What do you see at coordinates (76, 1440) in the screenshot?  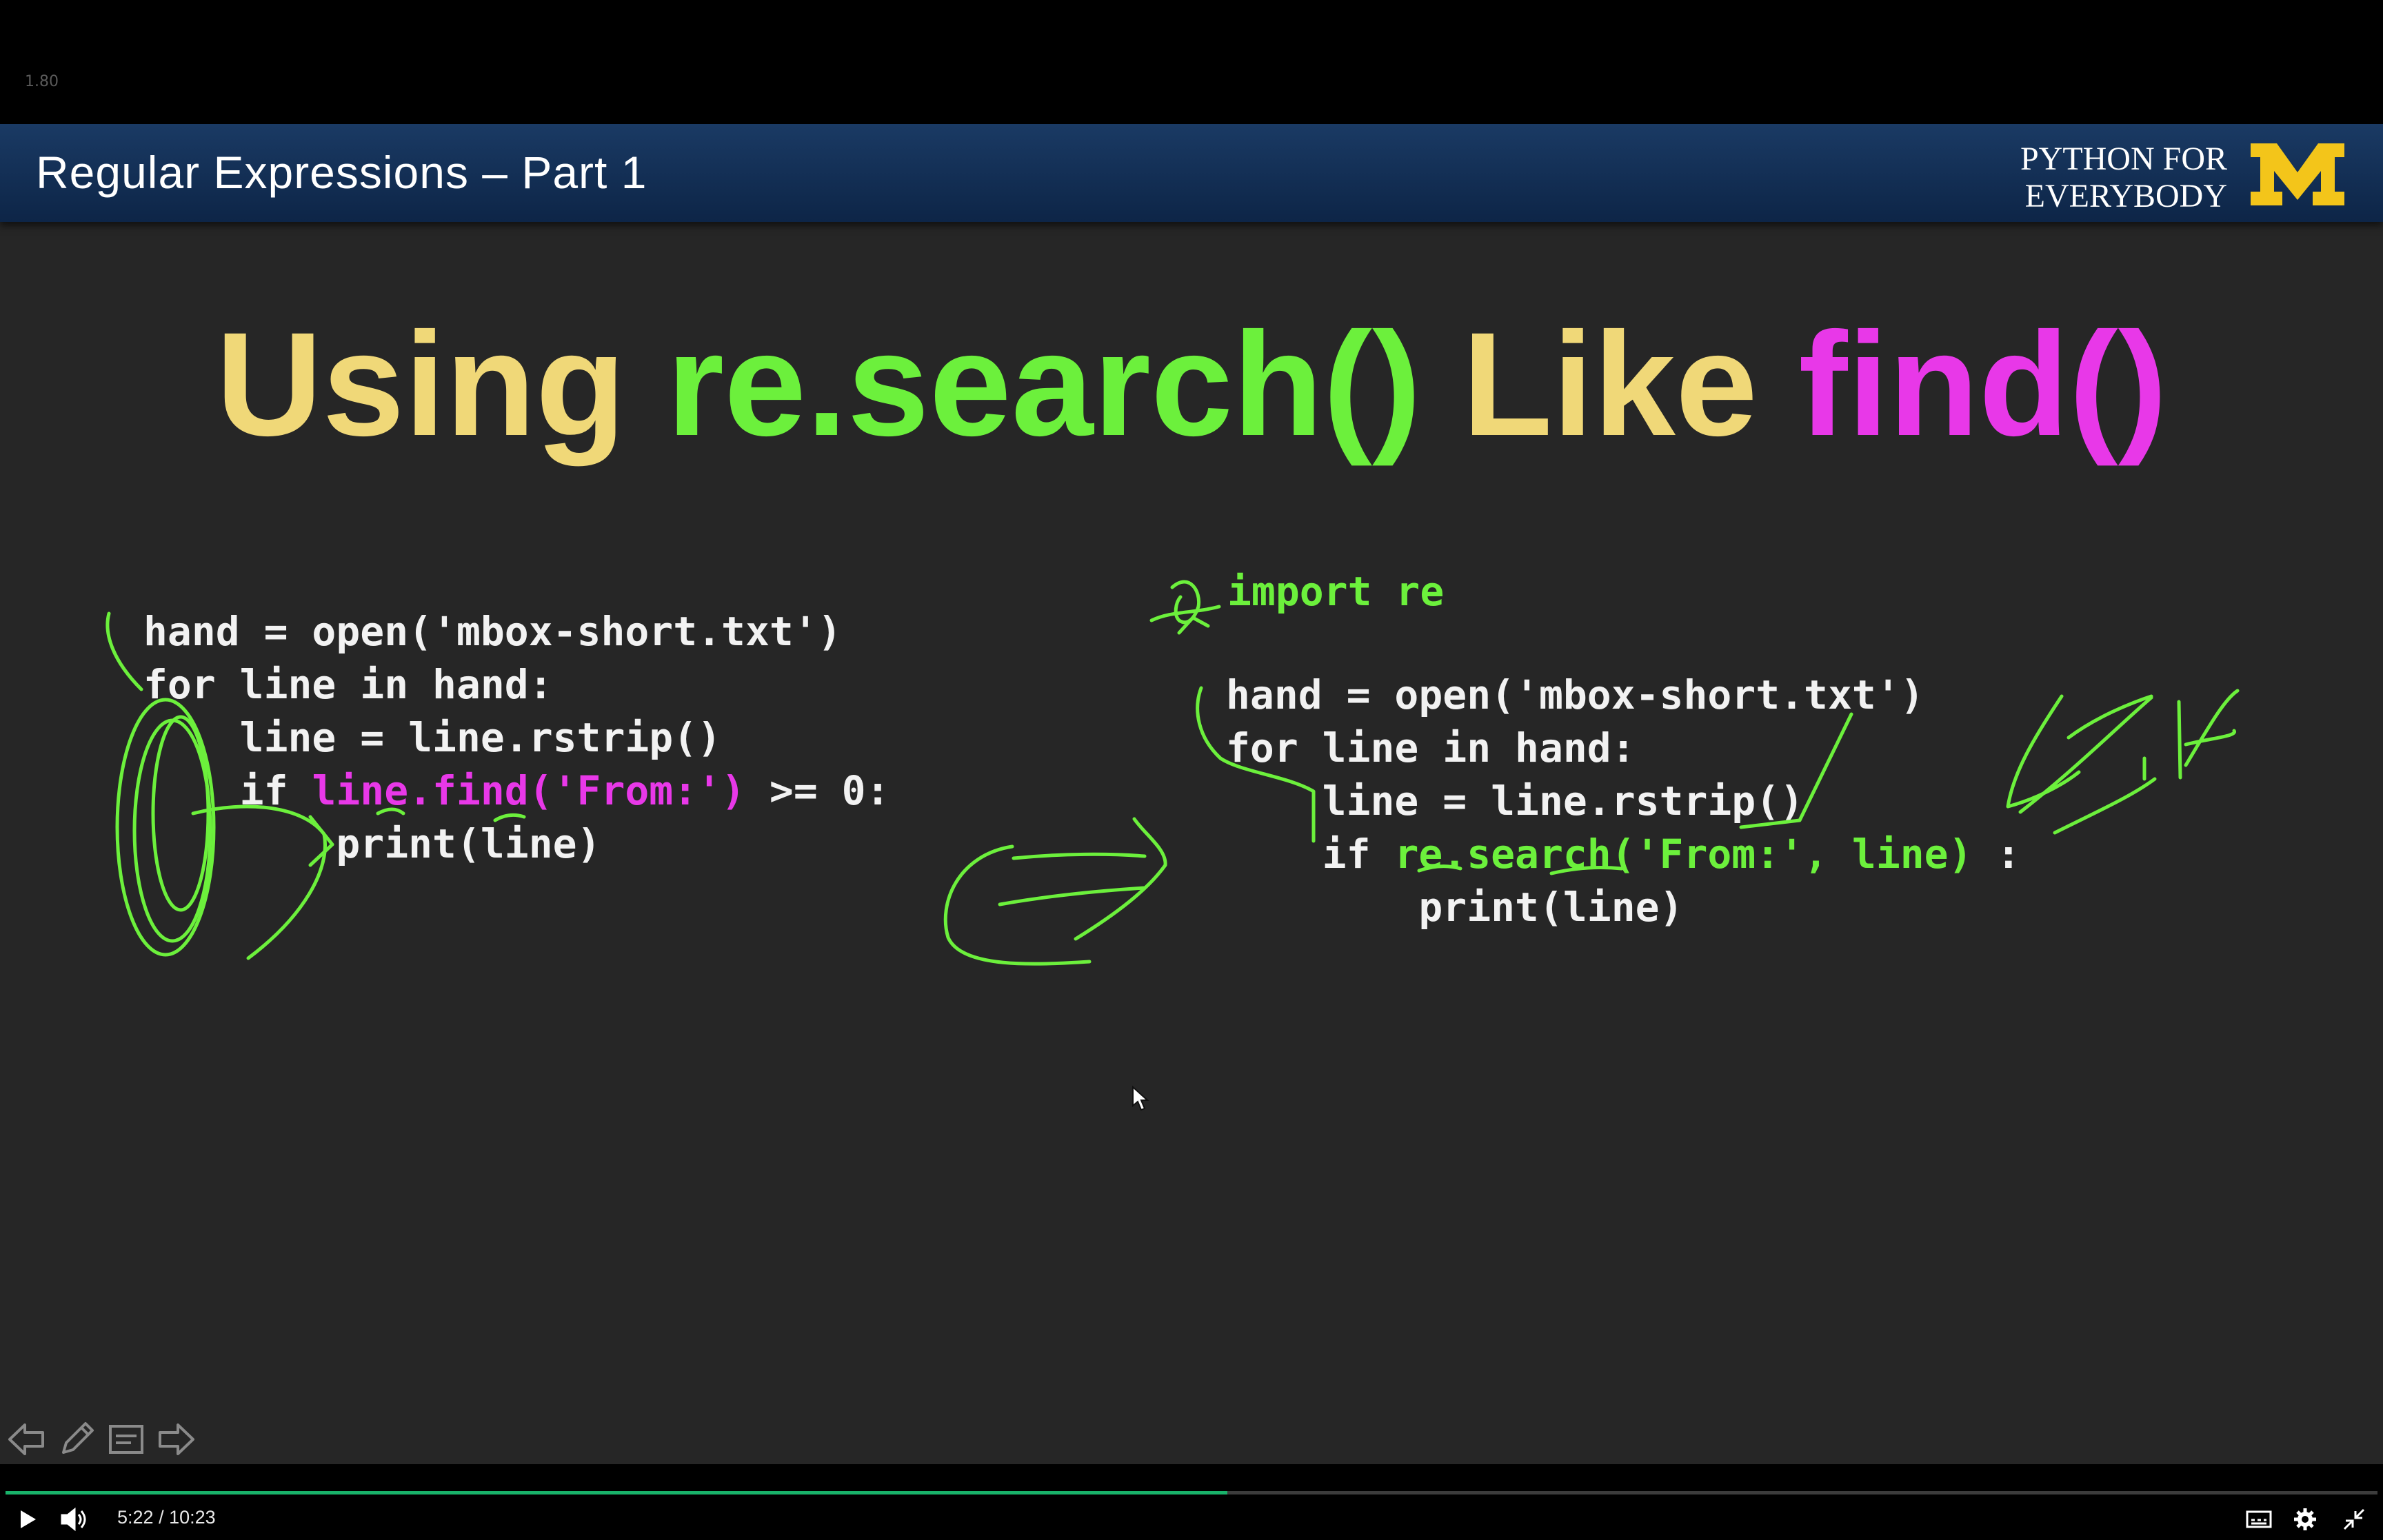 I see `pen-icon` at bounding box center [76, 1440].